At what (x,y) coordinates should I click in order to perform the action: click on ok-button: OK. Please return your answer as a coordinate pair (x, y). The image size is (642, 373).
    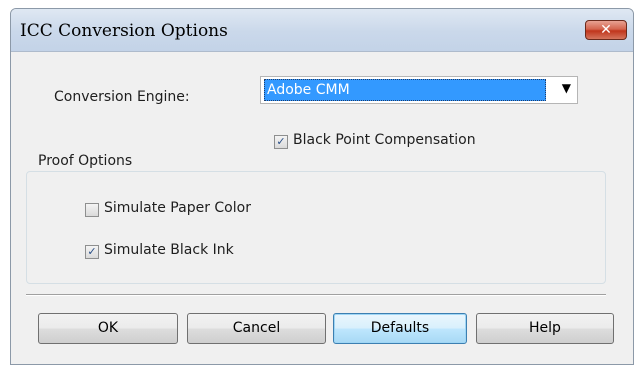
    Looking at the image, I should click on (108, 328).